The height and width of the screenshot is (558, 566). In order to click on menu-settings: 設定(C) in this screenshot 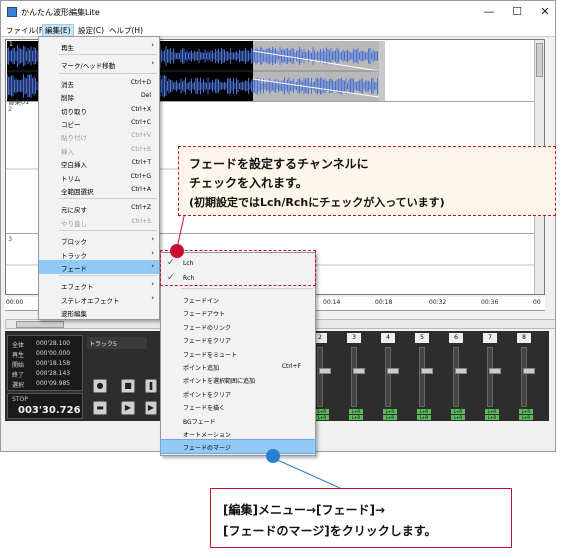, I will do `click(91, 30)`.